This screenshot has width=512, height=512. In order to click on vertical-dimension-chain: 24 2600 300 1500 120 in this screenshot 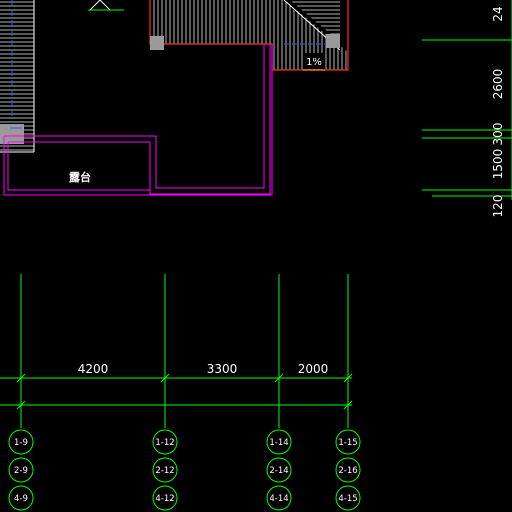, I will do `click(467, 108)`.